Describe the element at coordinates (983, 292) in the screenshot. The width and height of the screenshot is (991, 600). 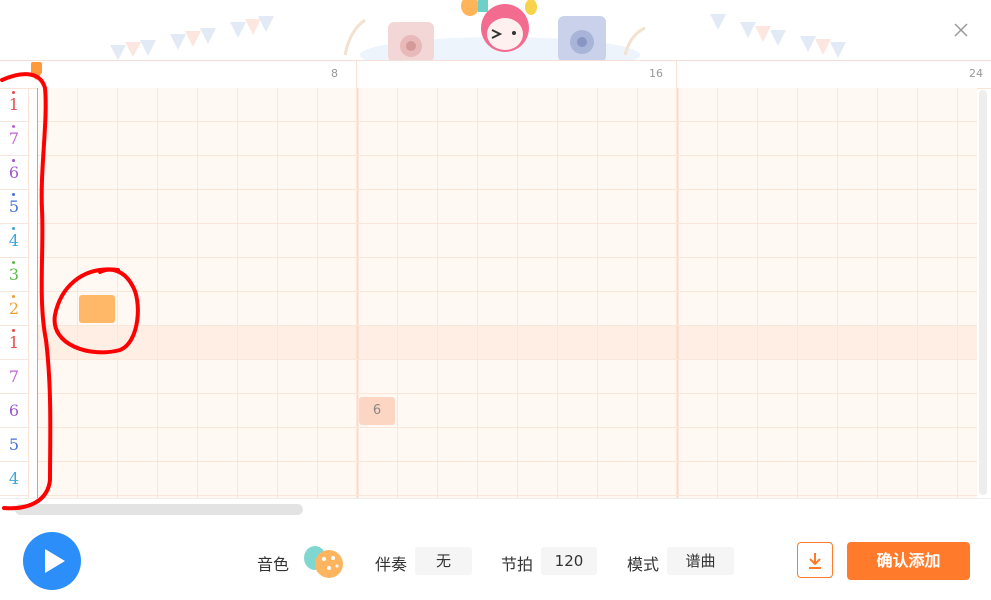
I see `vertical-scrollbar` at that location.